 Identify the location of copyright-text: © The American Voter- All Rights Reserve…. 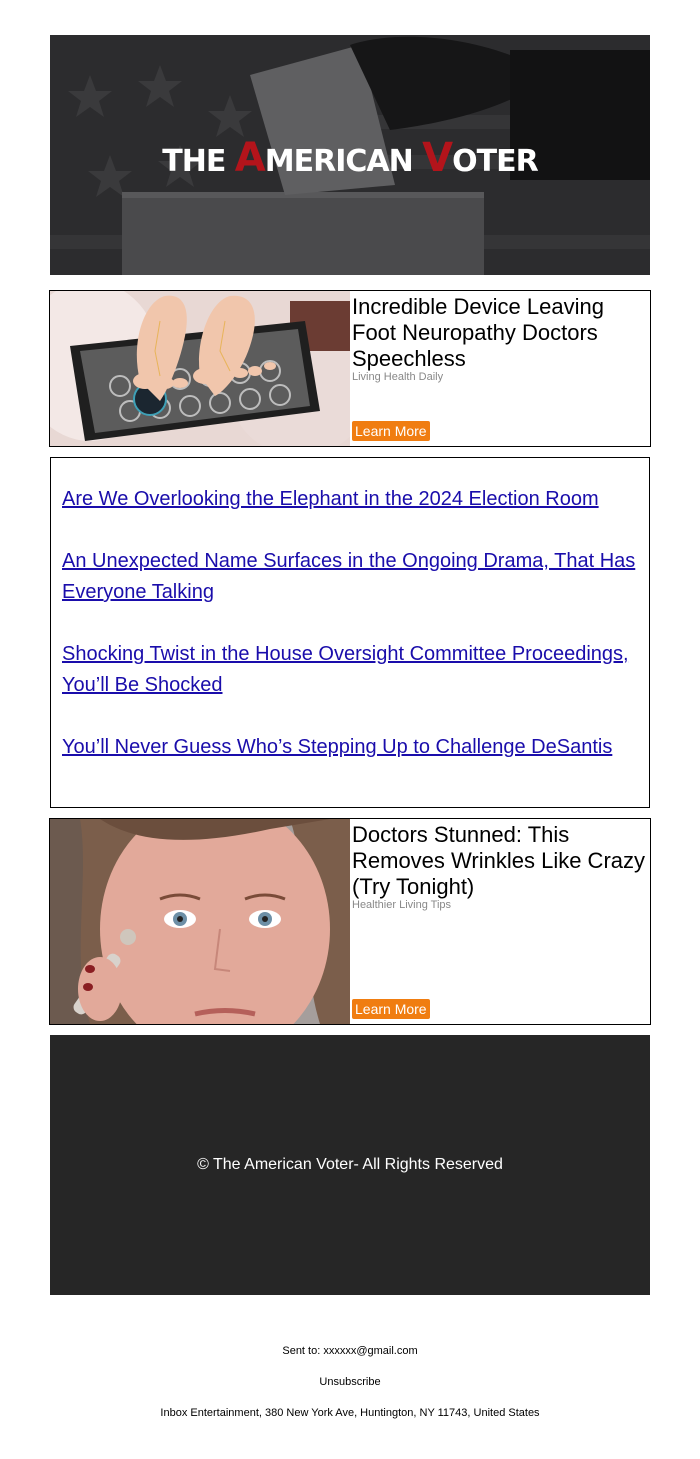
(350, 1164).